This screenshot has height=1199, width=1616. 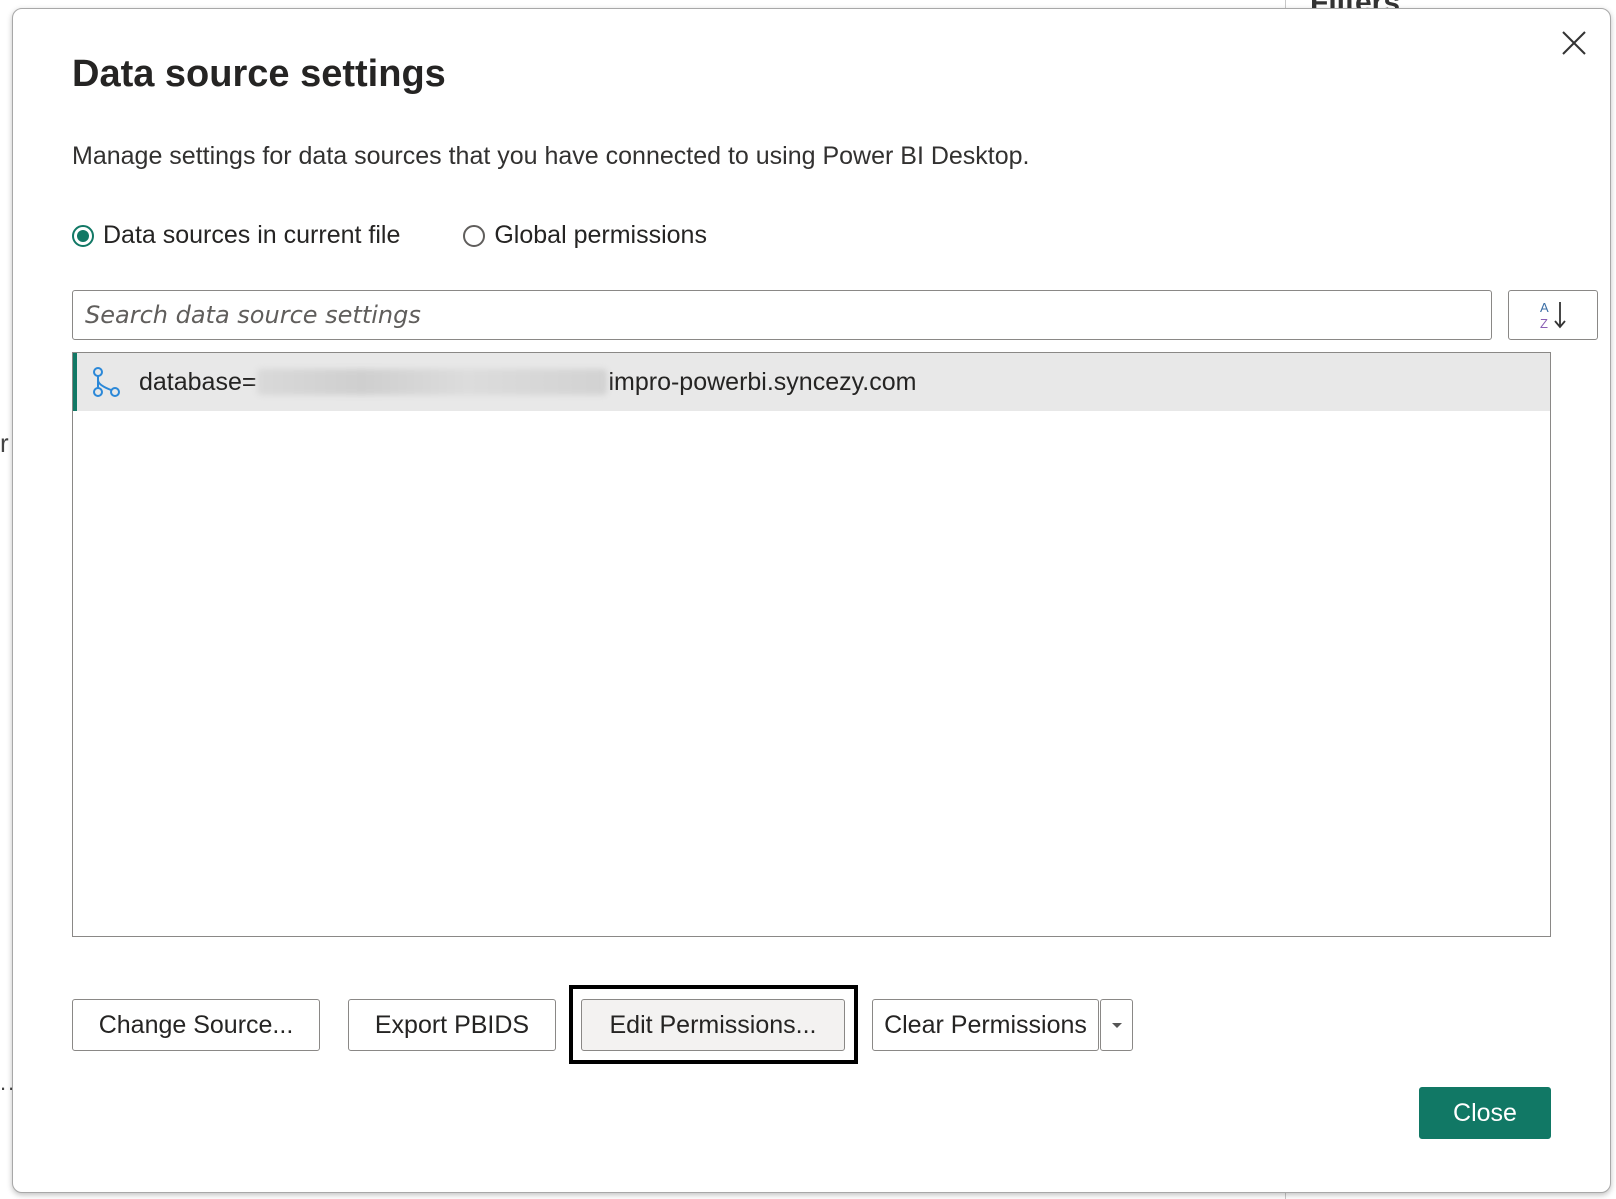 I want to click on close-button: Close, so click(x=1485, y=1113).